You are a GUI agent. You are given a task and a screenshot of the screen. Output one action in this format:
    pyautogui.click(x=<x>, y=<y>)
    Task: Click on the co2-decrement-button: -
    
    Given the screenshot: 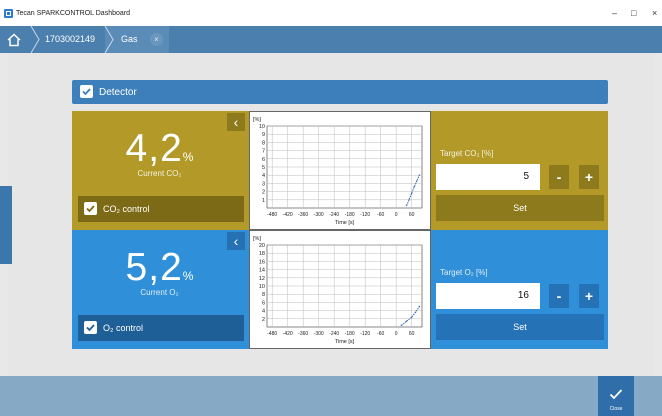 What is the action you would take?
    pyautogui.click(x=559, y=177)
    